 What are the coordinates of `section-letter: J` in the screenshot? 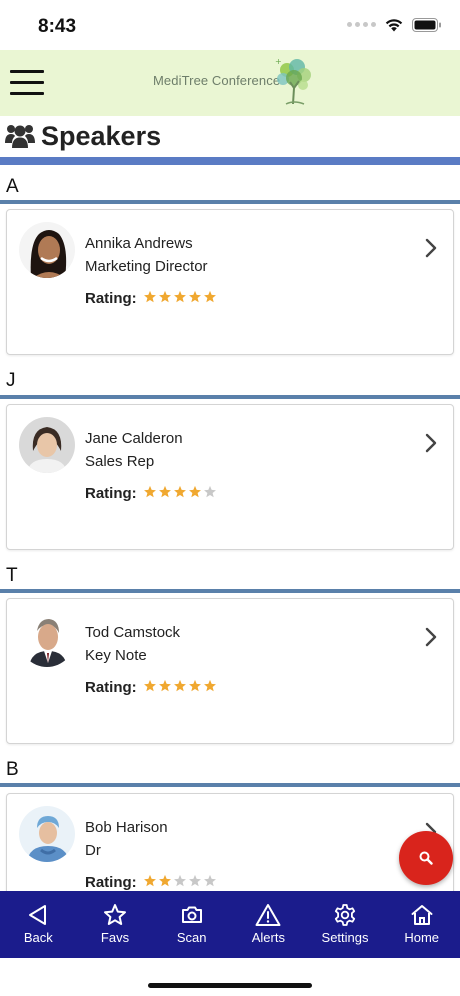 It's located at (11, 380).